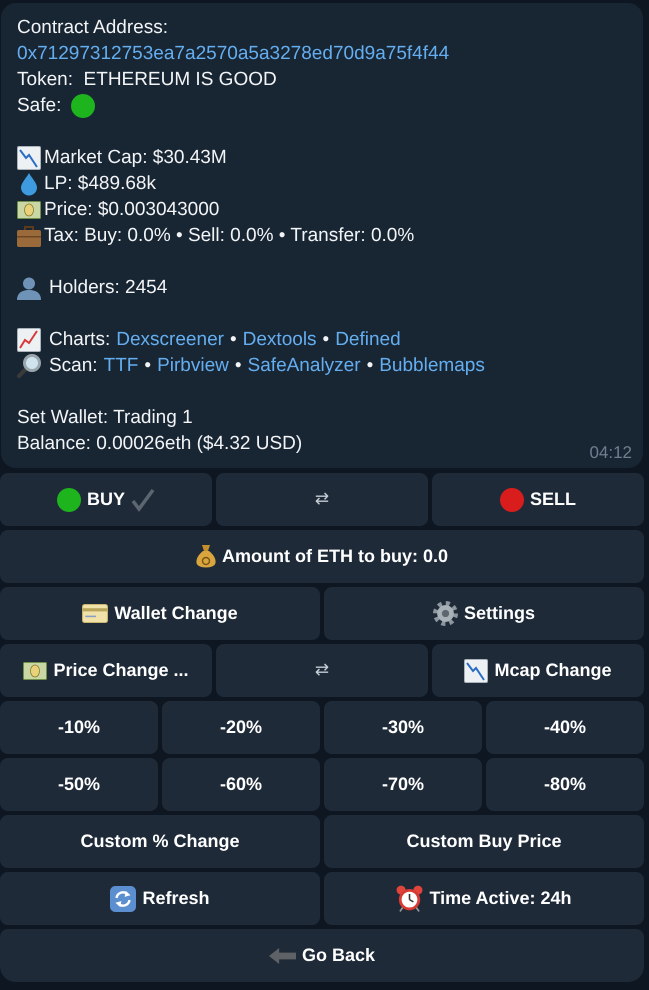 Image resolution: width=649 pixels, height=990 pixels. What do you see at coordinates (123, 899) in the screenshot?
I see `refresh-icon` at bounding box center [123, 899].